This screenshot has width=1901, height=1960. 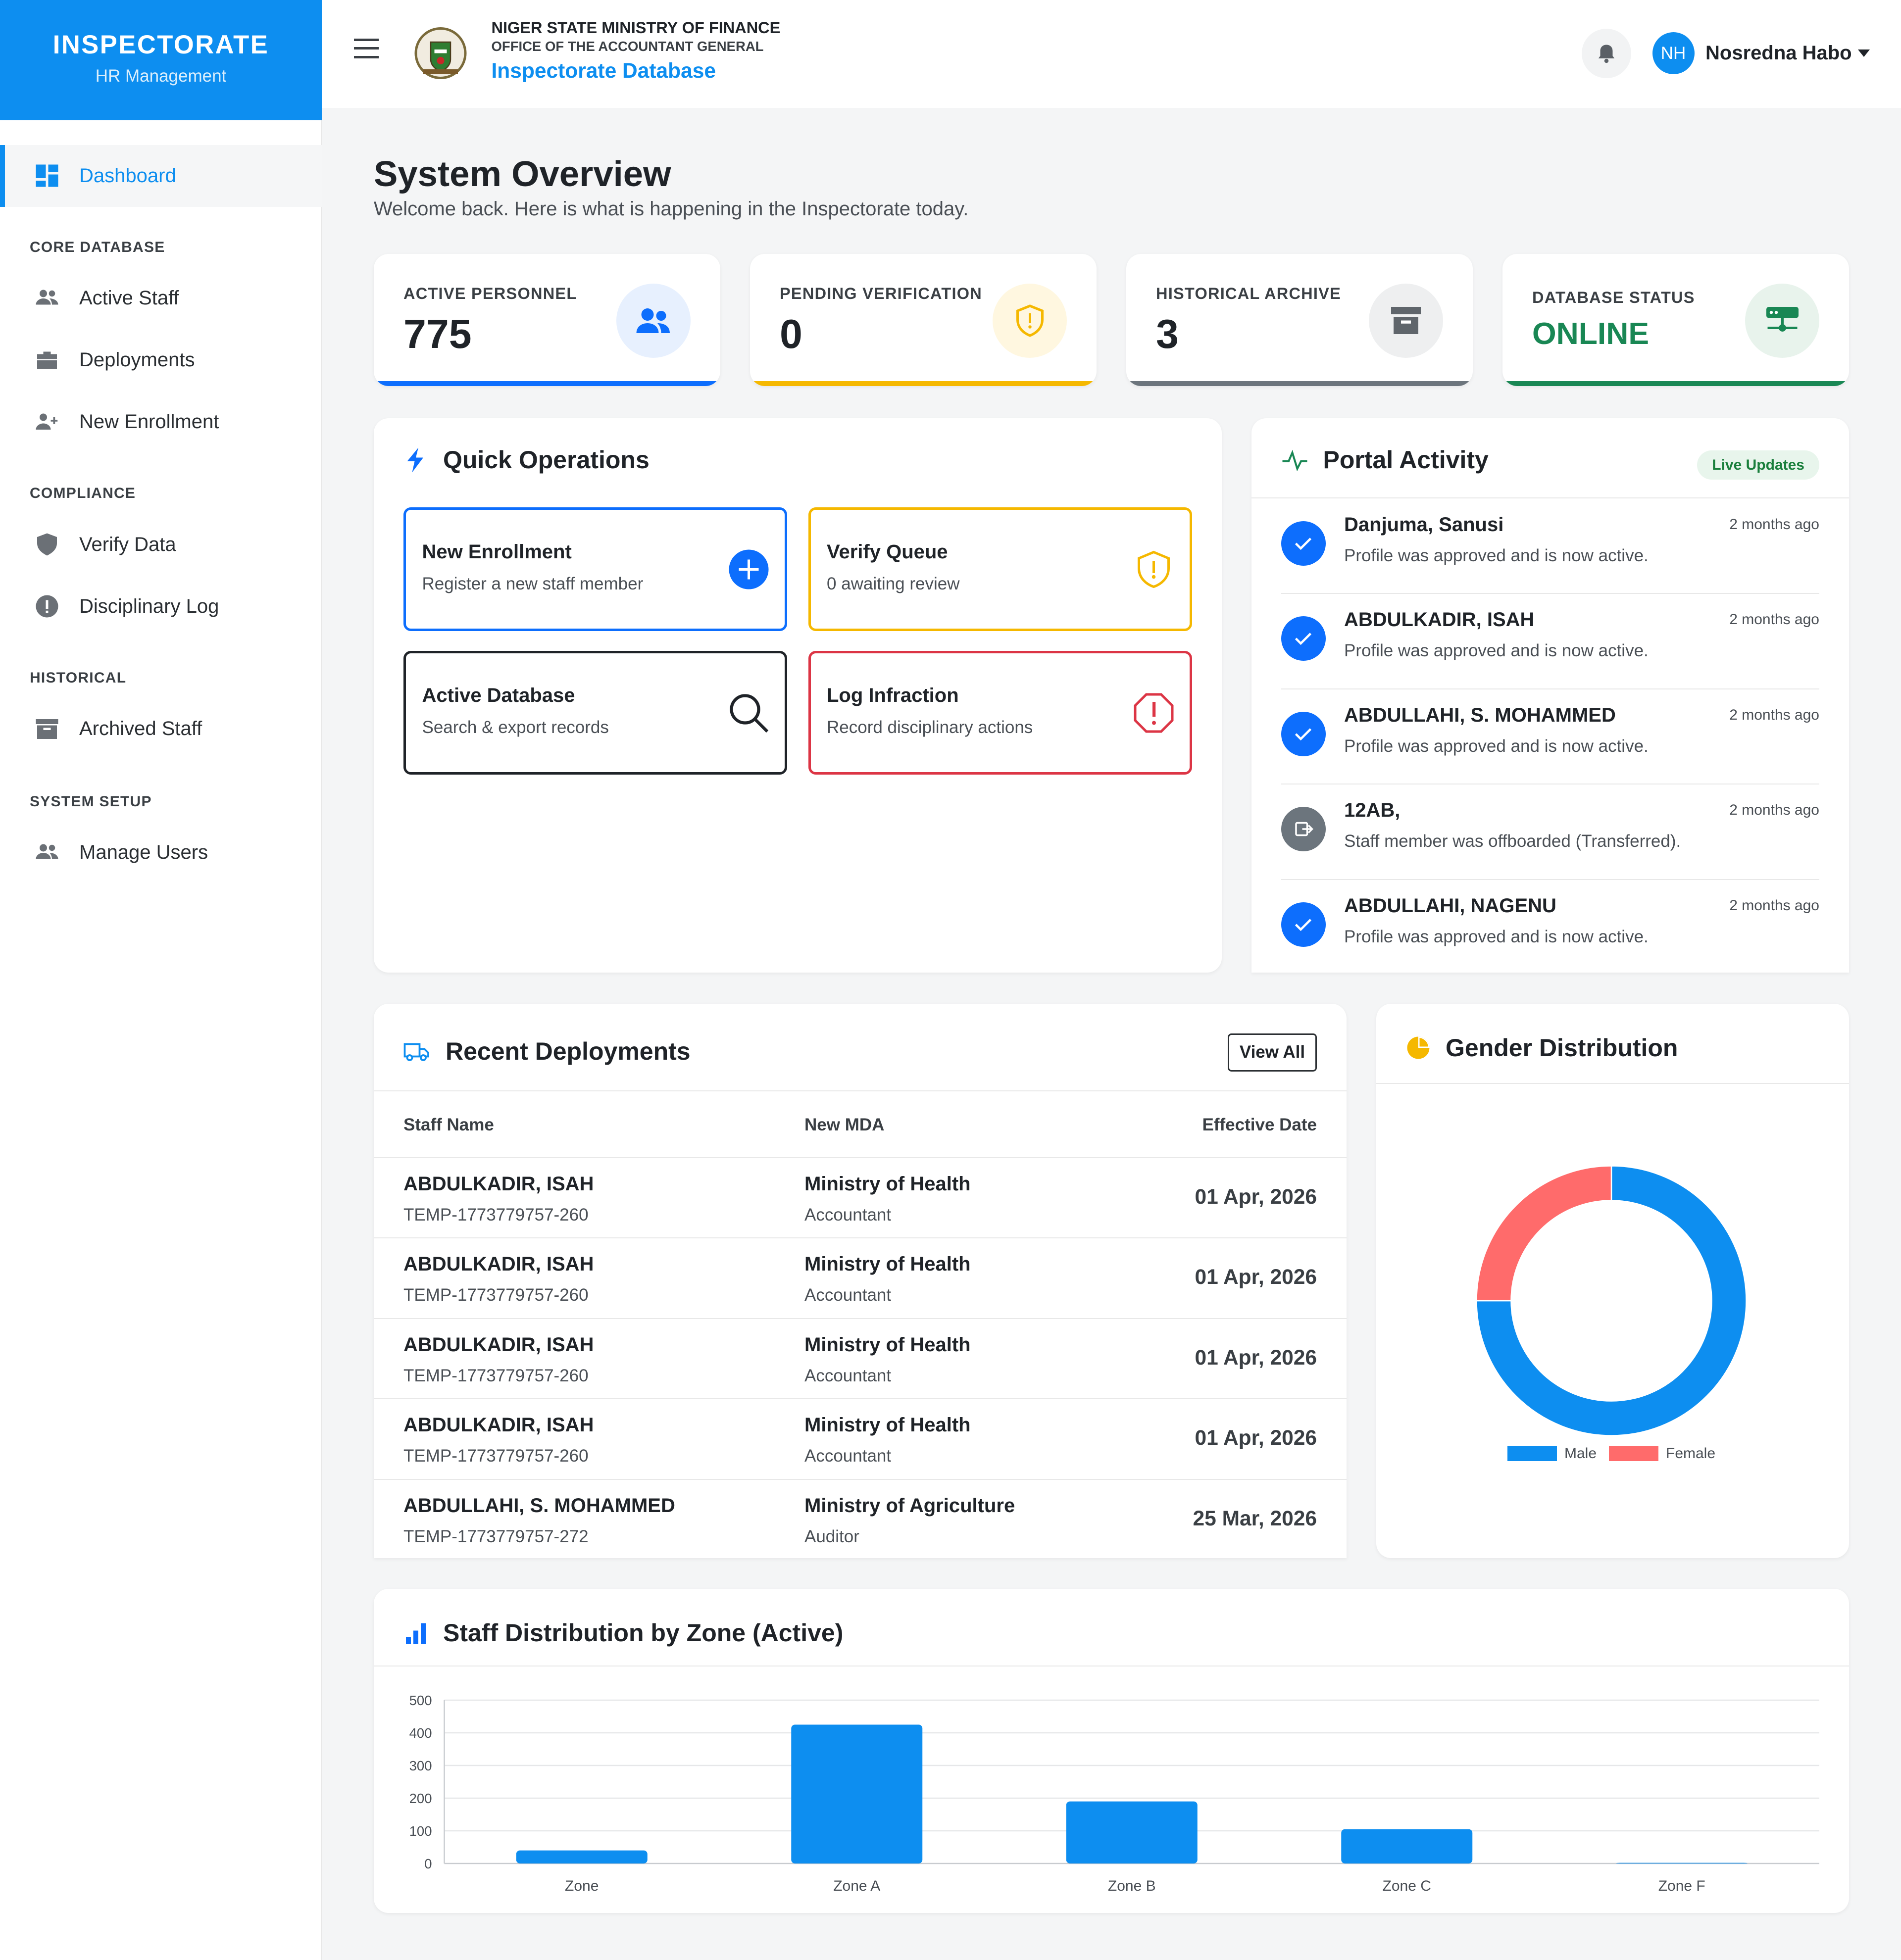 I want to click on legend-male: Male, so click(x=1552, y=1453).